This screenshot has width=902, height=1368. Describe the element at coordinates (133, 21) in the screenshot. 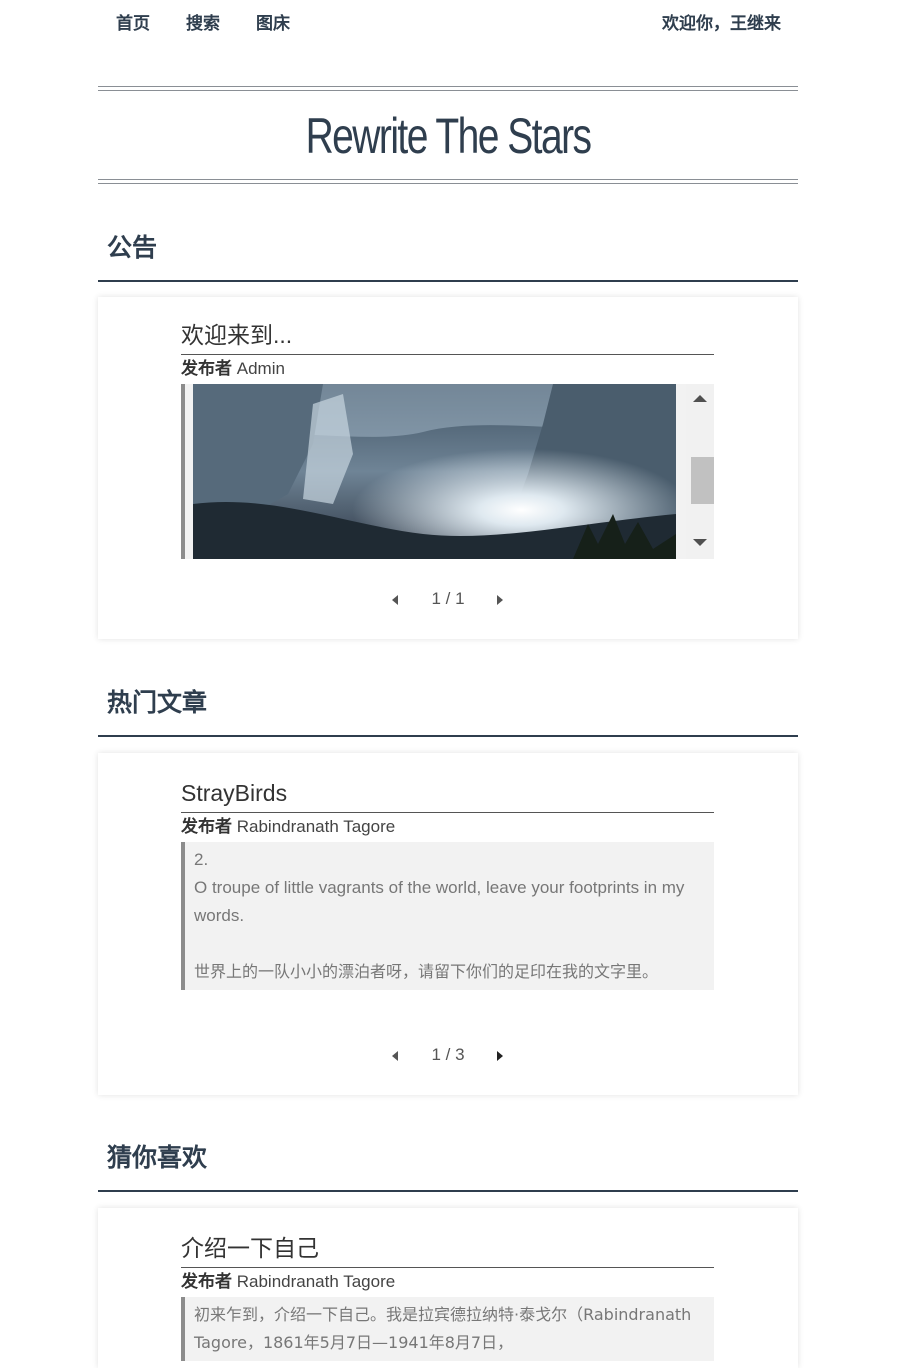

I see `nav-home-link: 首页` at that location.